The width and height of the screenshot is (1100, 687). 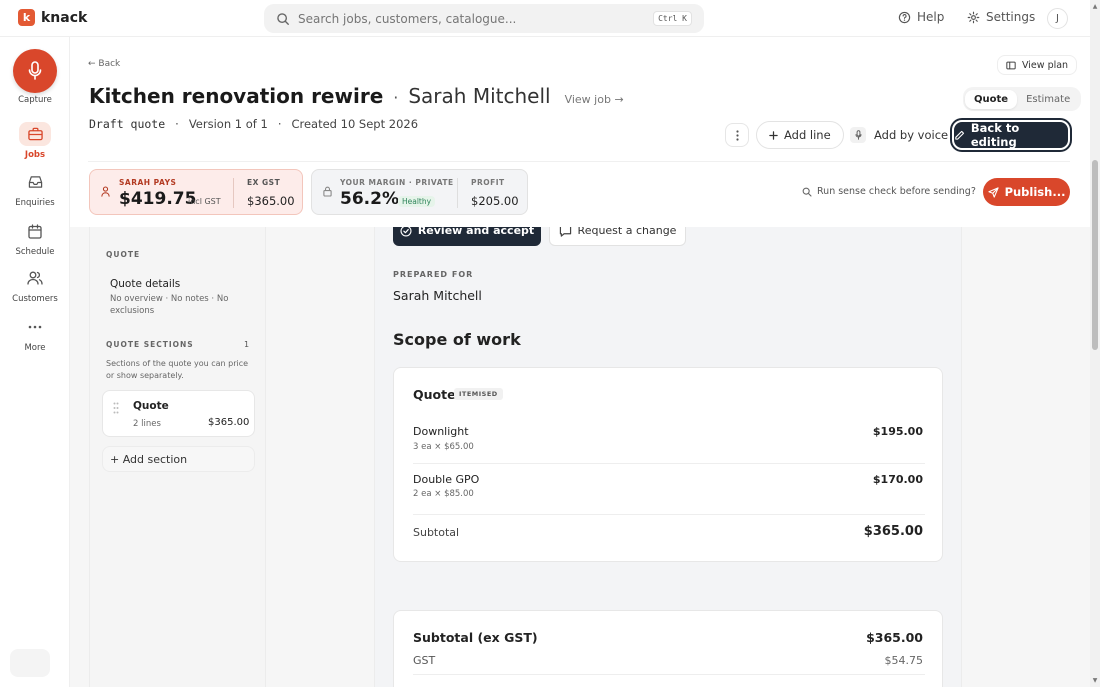 I want to click on tab-quote: Quote, so click(x=991, y=99).